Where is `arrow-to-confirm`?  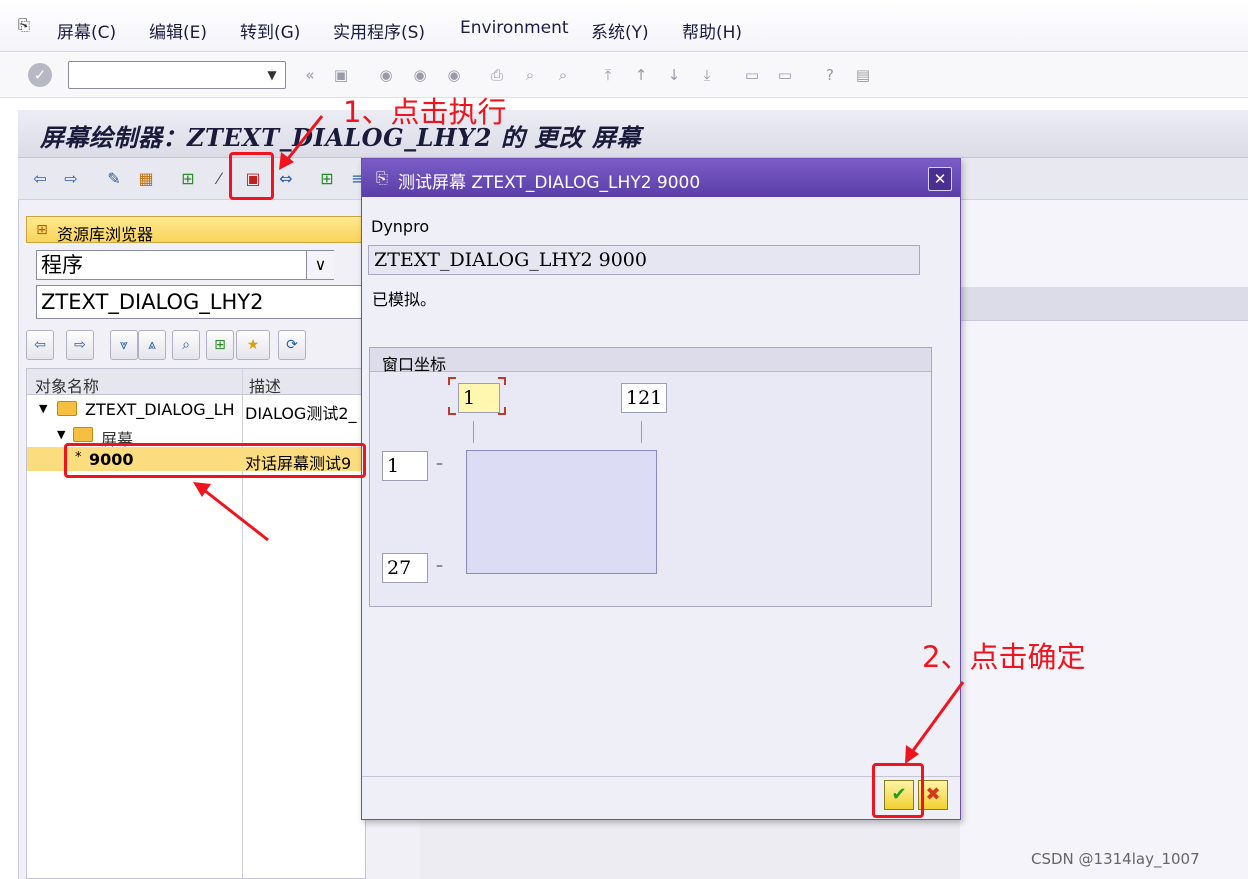 arrow-to-confirm is located at coordinates (937, 717).